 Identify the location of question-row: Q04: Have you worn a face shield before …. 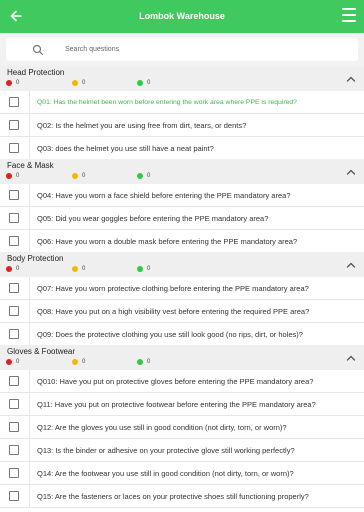
(182, 195).